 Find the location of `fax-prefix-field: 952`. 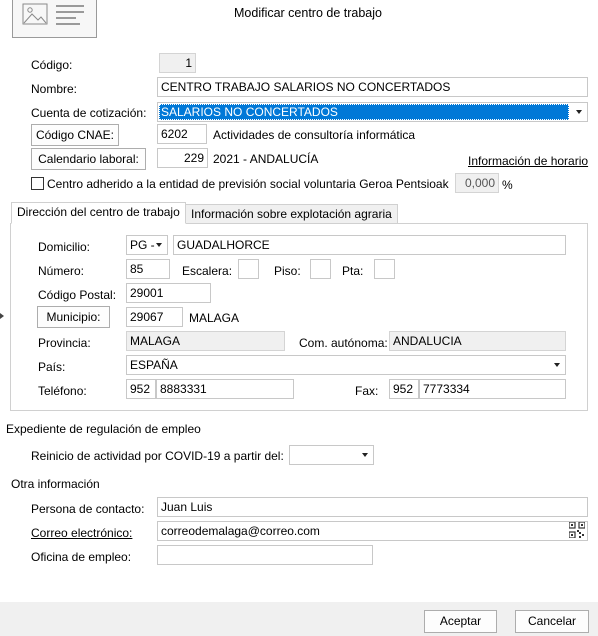

fax-prefix-field: 952 is located at coordinates (404, 389).